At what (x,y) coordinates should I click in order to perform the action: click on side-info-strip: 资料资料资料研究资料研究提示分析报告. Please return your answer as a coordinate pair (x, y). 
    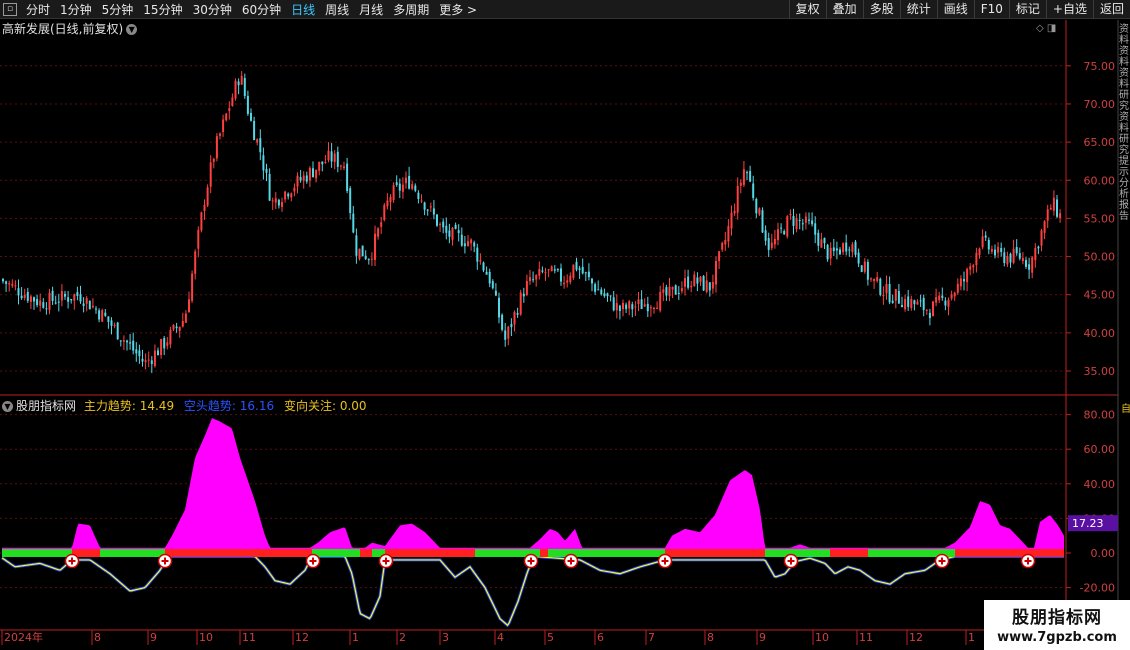
    Looking at the image, I should click on (1124, 123).